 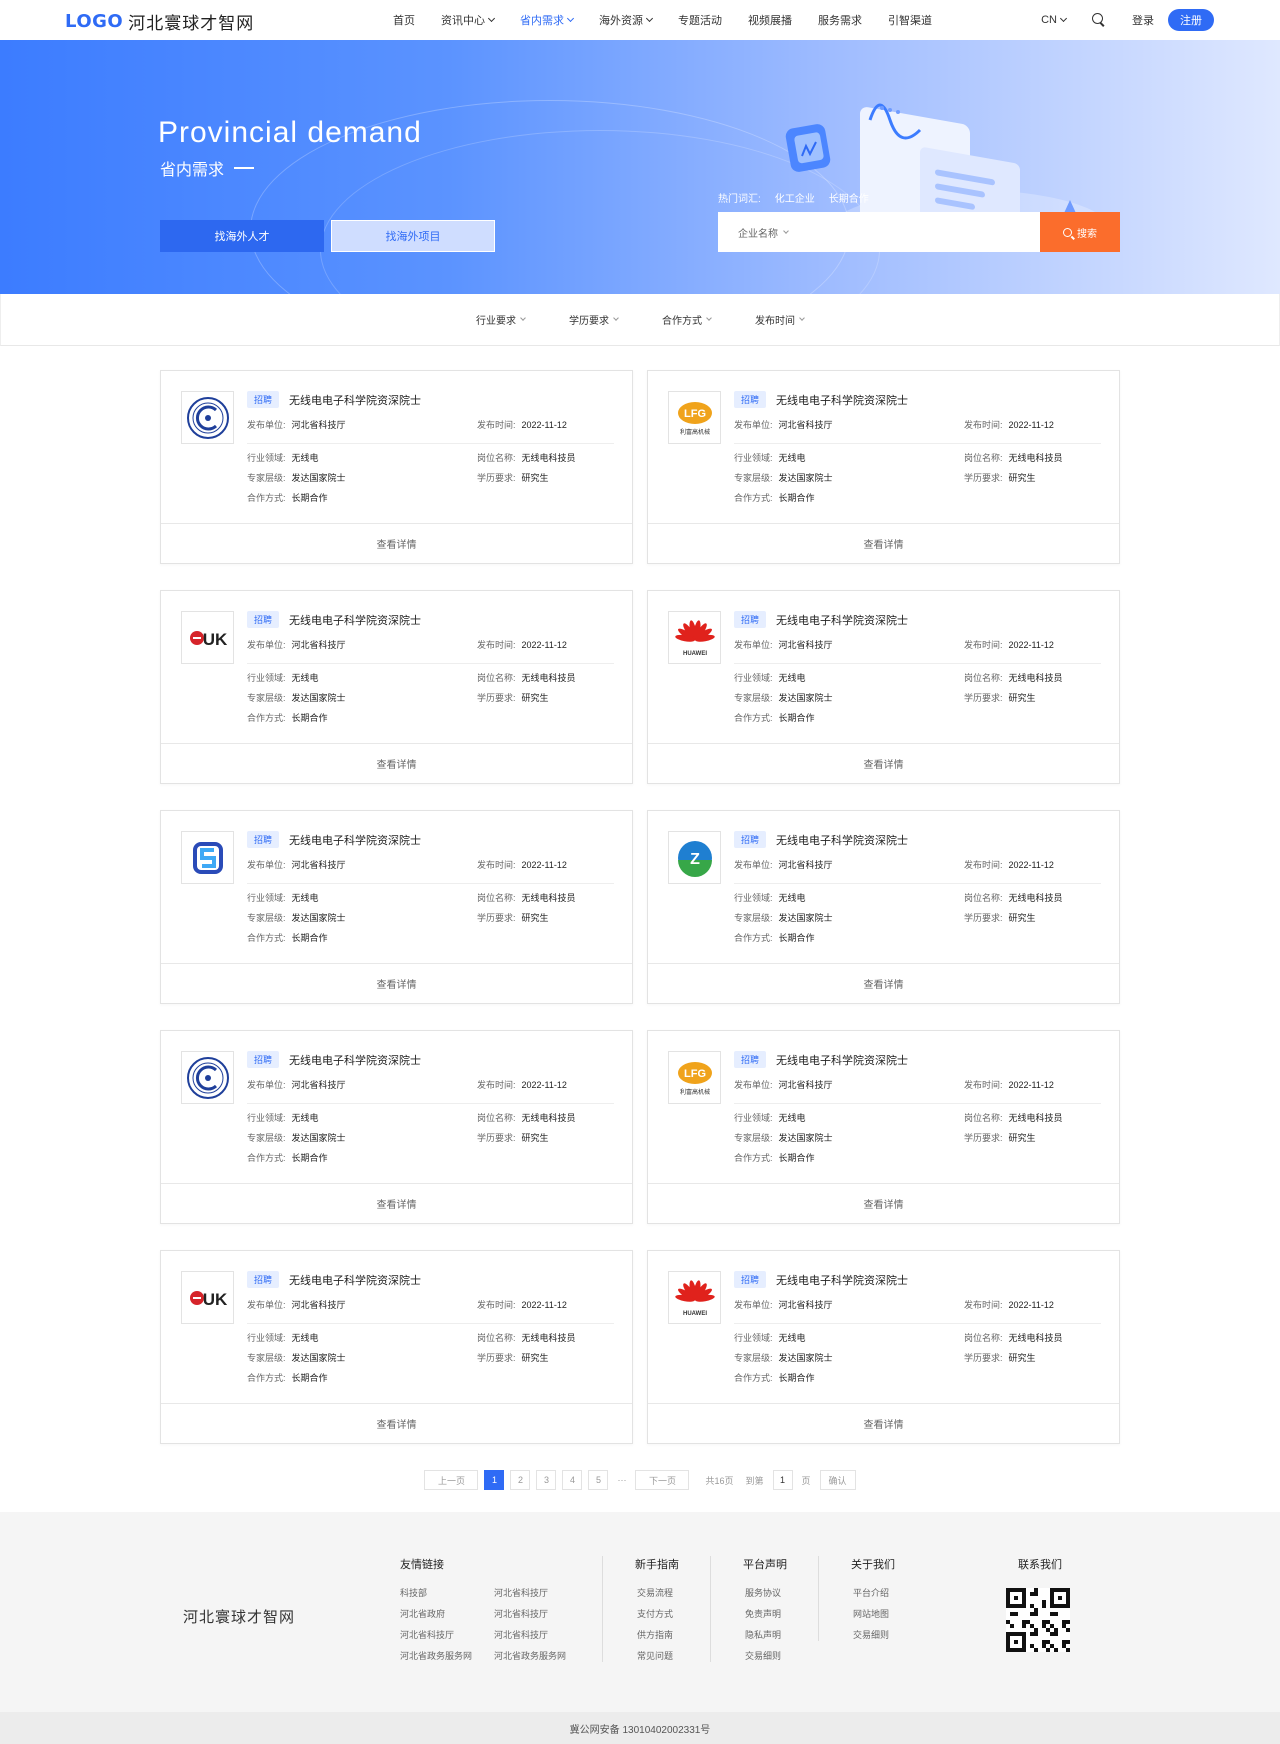 What do you see at coordinates (879, 232) in the screenshot?
I see `search-category-select: 企业名称` at bounding box center [879, 232].